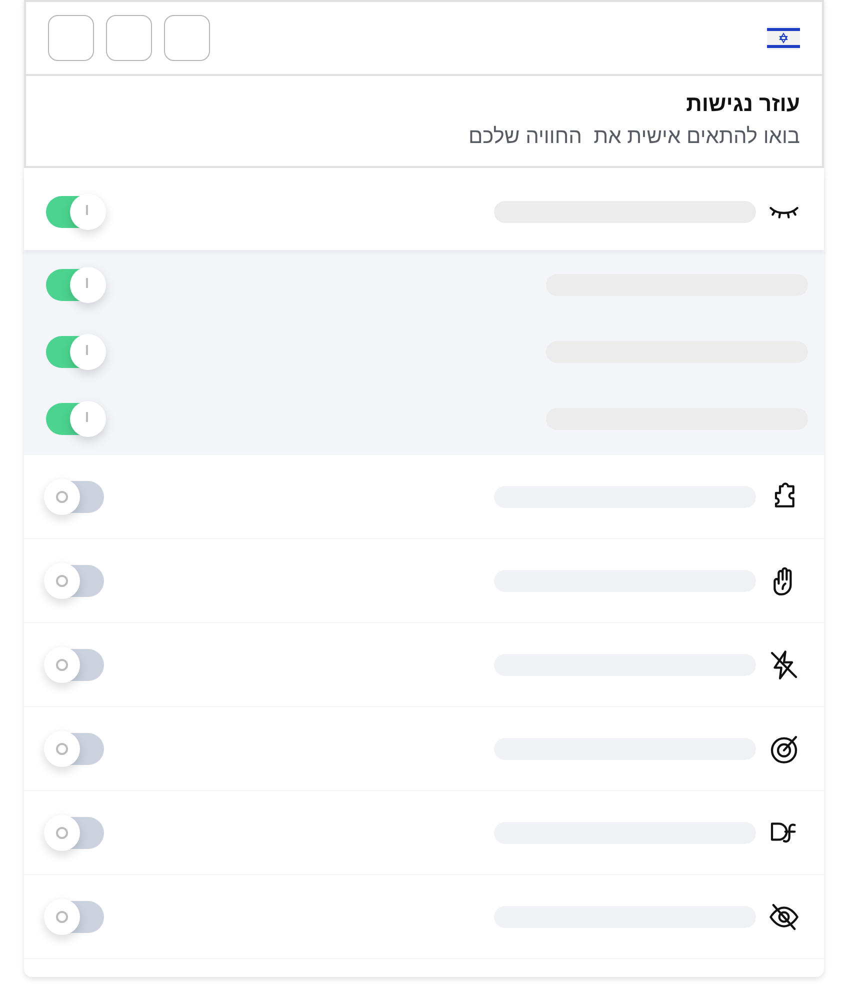  Describe the element at coordinates (743, 104) in the screenshot. I see `panel-title: עוזר נגישות` at that location.